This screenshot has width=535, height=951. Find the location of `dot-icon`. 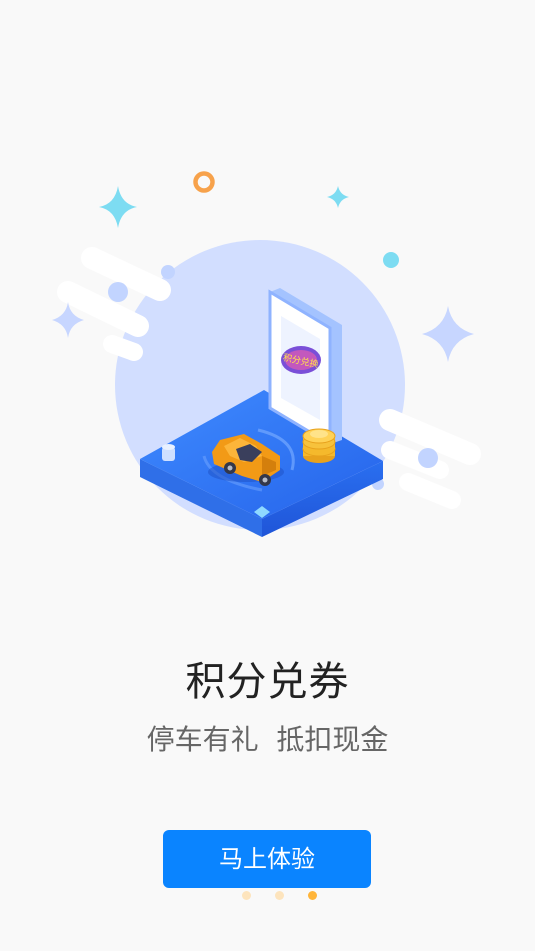

dot-icon is located at coordinates (391, 260).